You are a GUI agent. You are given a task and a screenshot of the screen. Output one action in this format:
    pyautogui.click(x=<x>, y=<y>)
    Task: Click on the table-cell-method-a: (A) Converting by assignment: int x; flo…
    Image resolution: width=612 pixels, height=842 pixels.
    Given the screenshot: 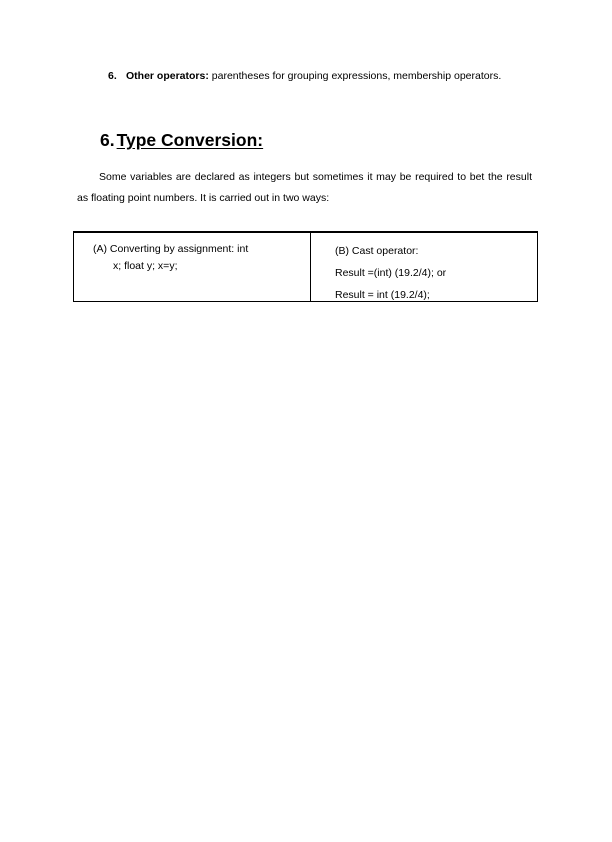 What is the action you would take?
    pyautogui.click(x=192, y=267)
    